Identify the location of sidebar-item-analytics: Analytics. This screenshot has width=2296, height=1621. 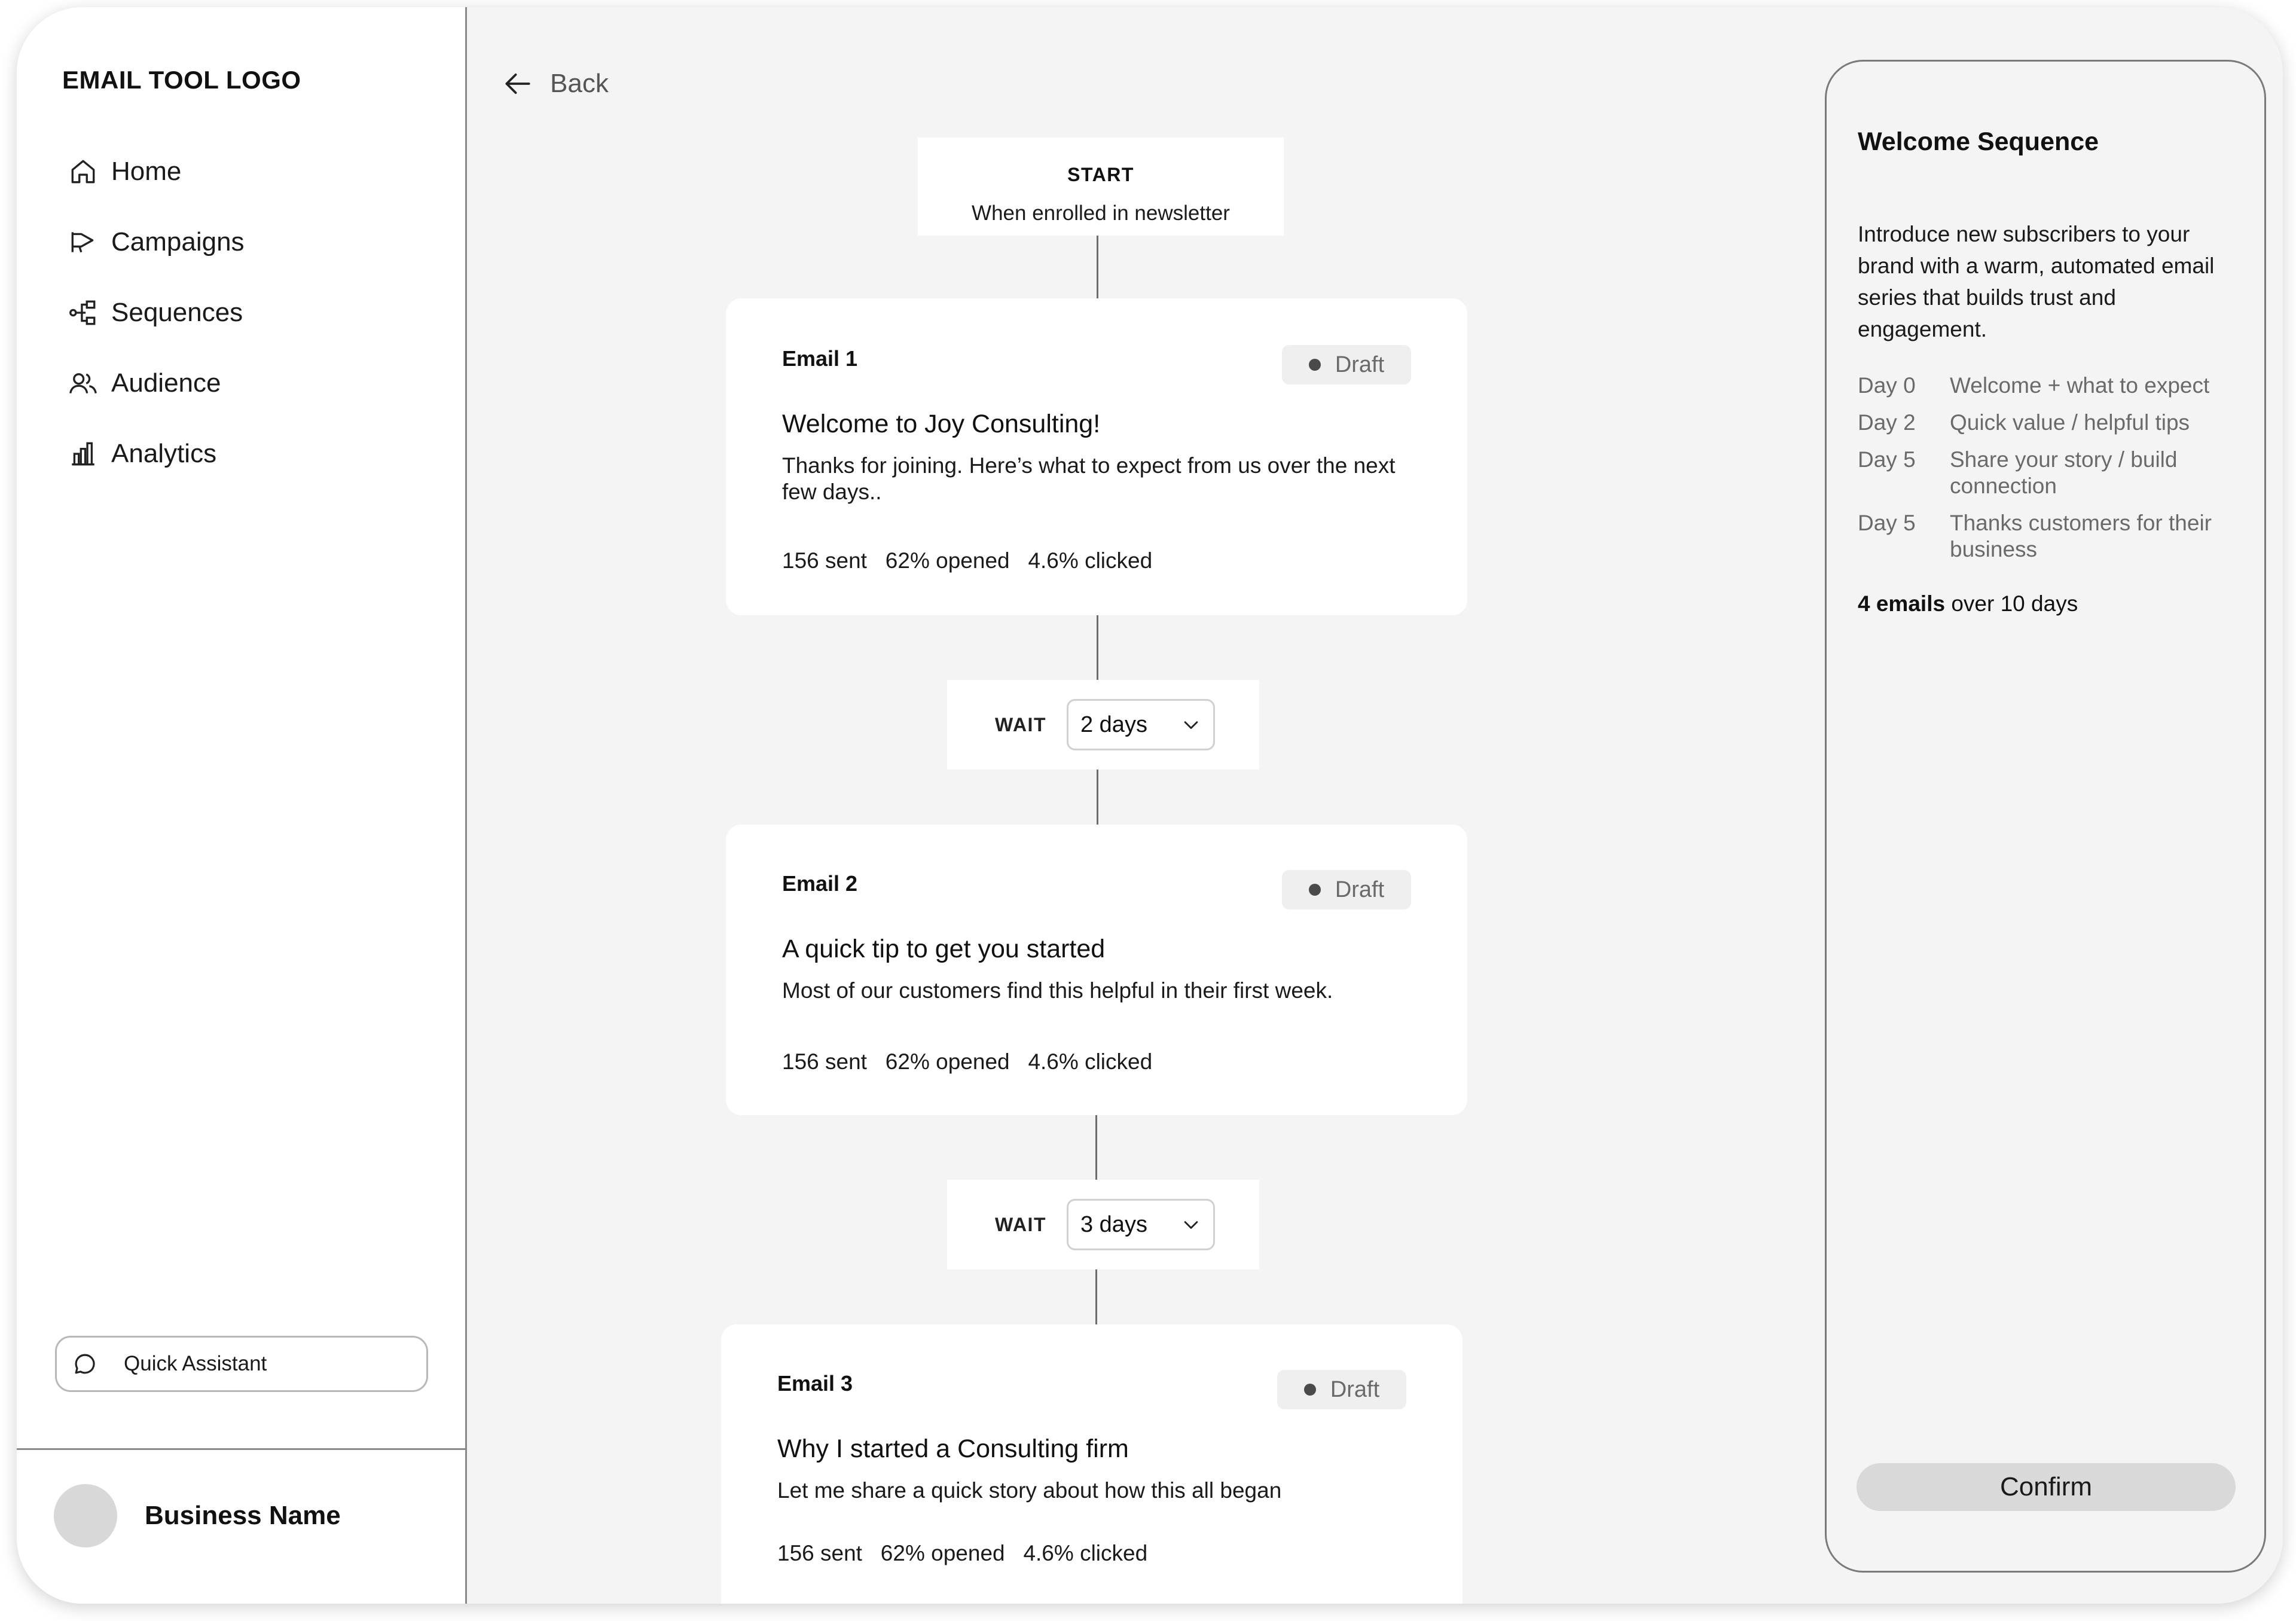
(156, 454).